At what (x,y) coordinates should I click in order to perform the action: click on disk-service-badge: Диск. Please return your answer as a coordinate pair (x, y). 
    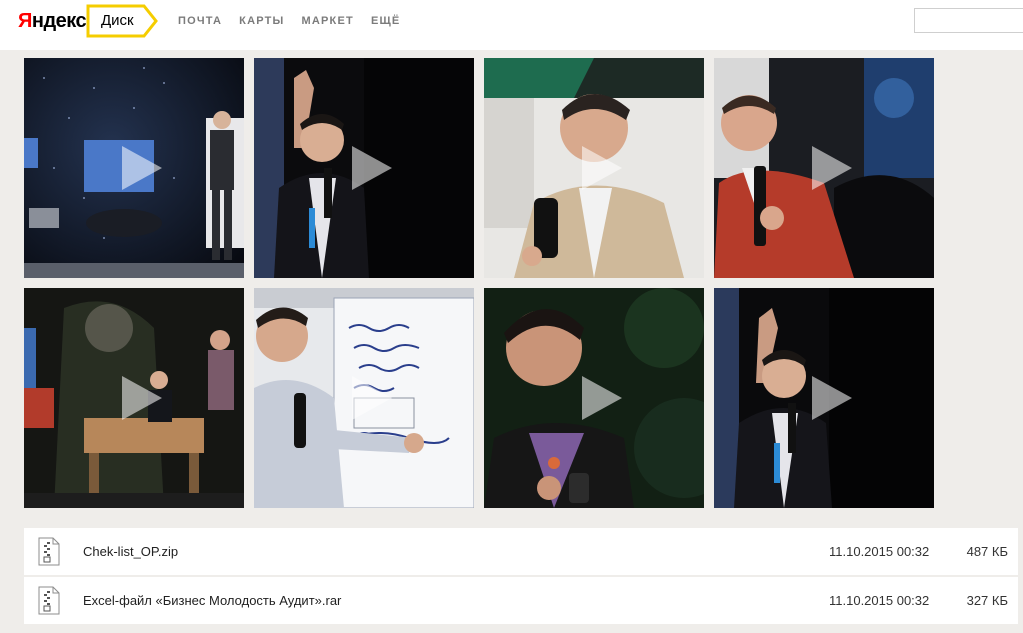
    Looking at the image, I should click on (122, 21).